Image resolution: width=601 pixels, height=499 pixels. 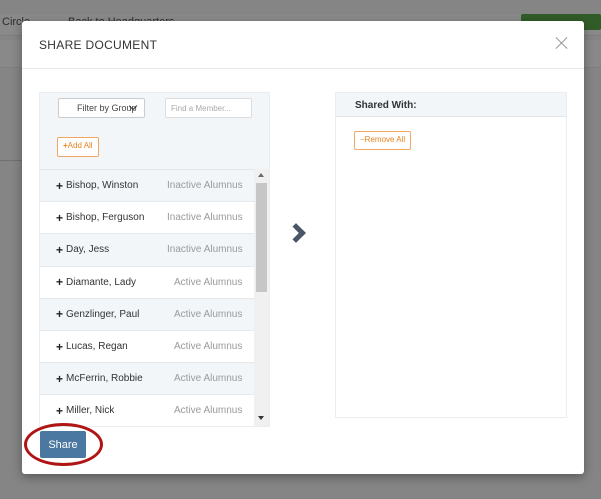 What do you see at coordinates (63, 444) in the screenshot?
I see `highlight-annotation` at bounding box center [63, 444].